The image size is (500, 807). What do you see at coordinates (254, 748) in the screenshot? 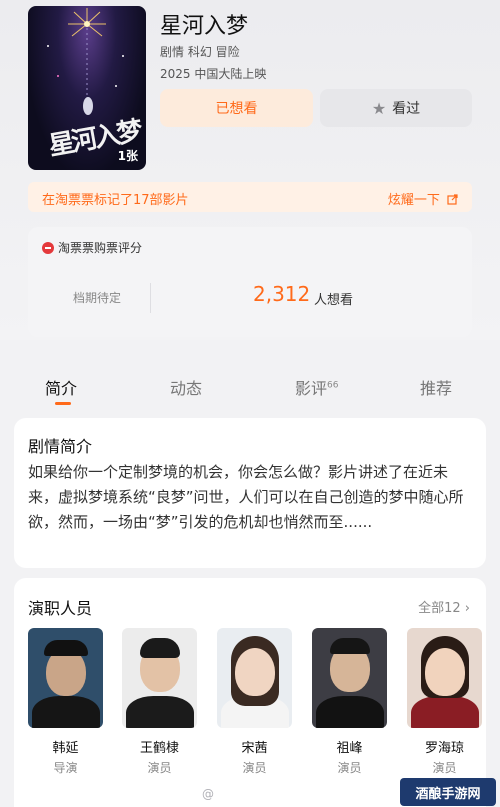
I see `cast-name: 宋茜` at bounding box center [254, 748].